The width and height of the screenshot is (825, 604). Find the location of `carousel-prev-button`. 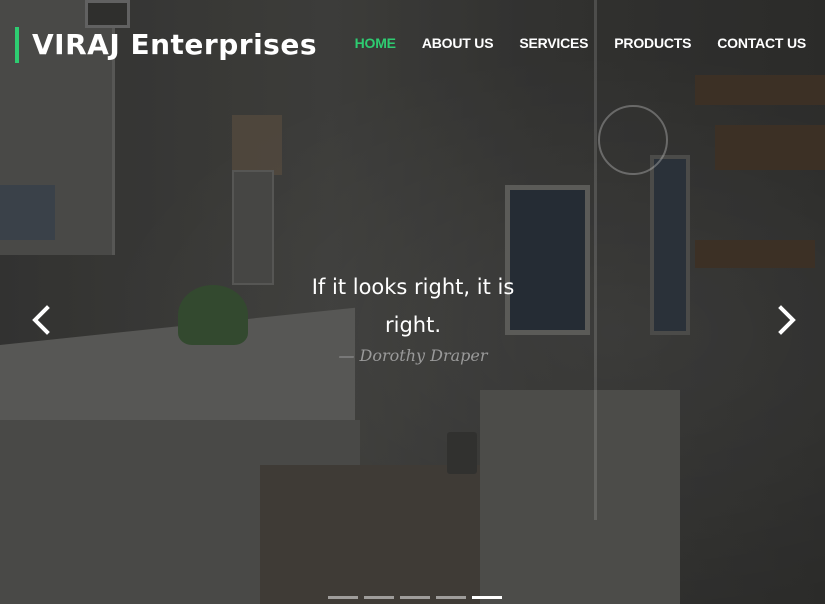

carousel-prev-button is located at coordinates (41, 320).